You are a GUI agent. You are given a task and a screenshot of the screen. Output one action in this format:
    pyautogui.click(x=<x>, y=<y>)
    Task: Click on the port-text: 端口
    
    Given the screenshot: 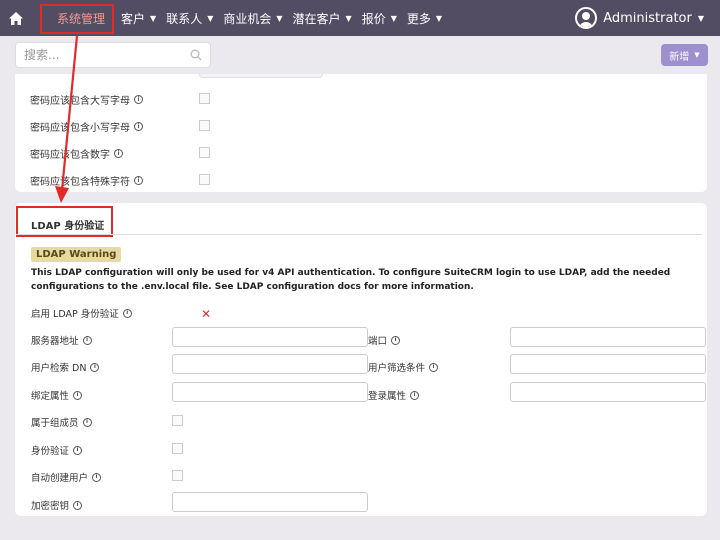 What is the action you would take?
    pyautogui.click(x=378, y=341)
    